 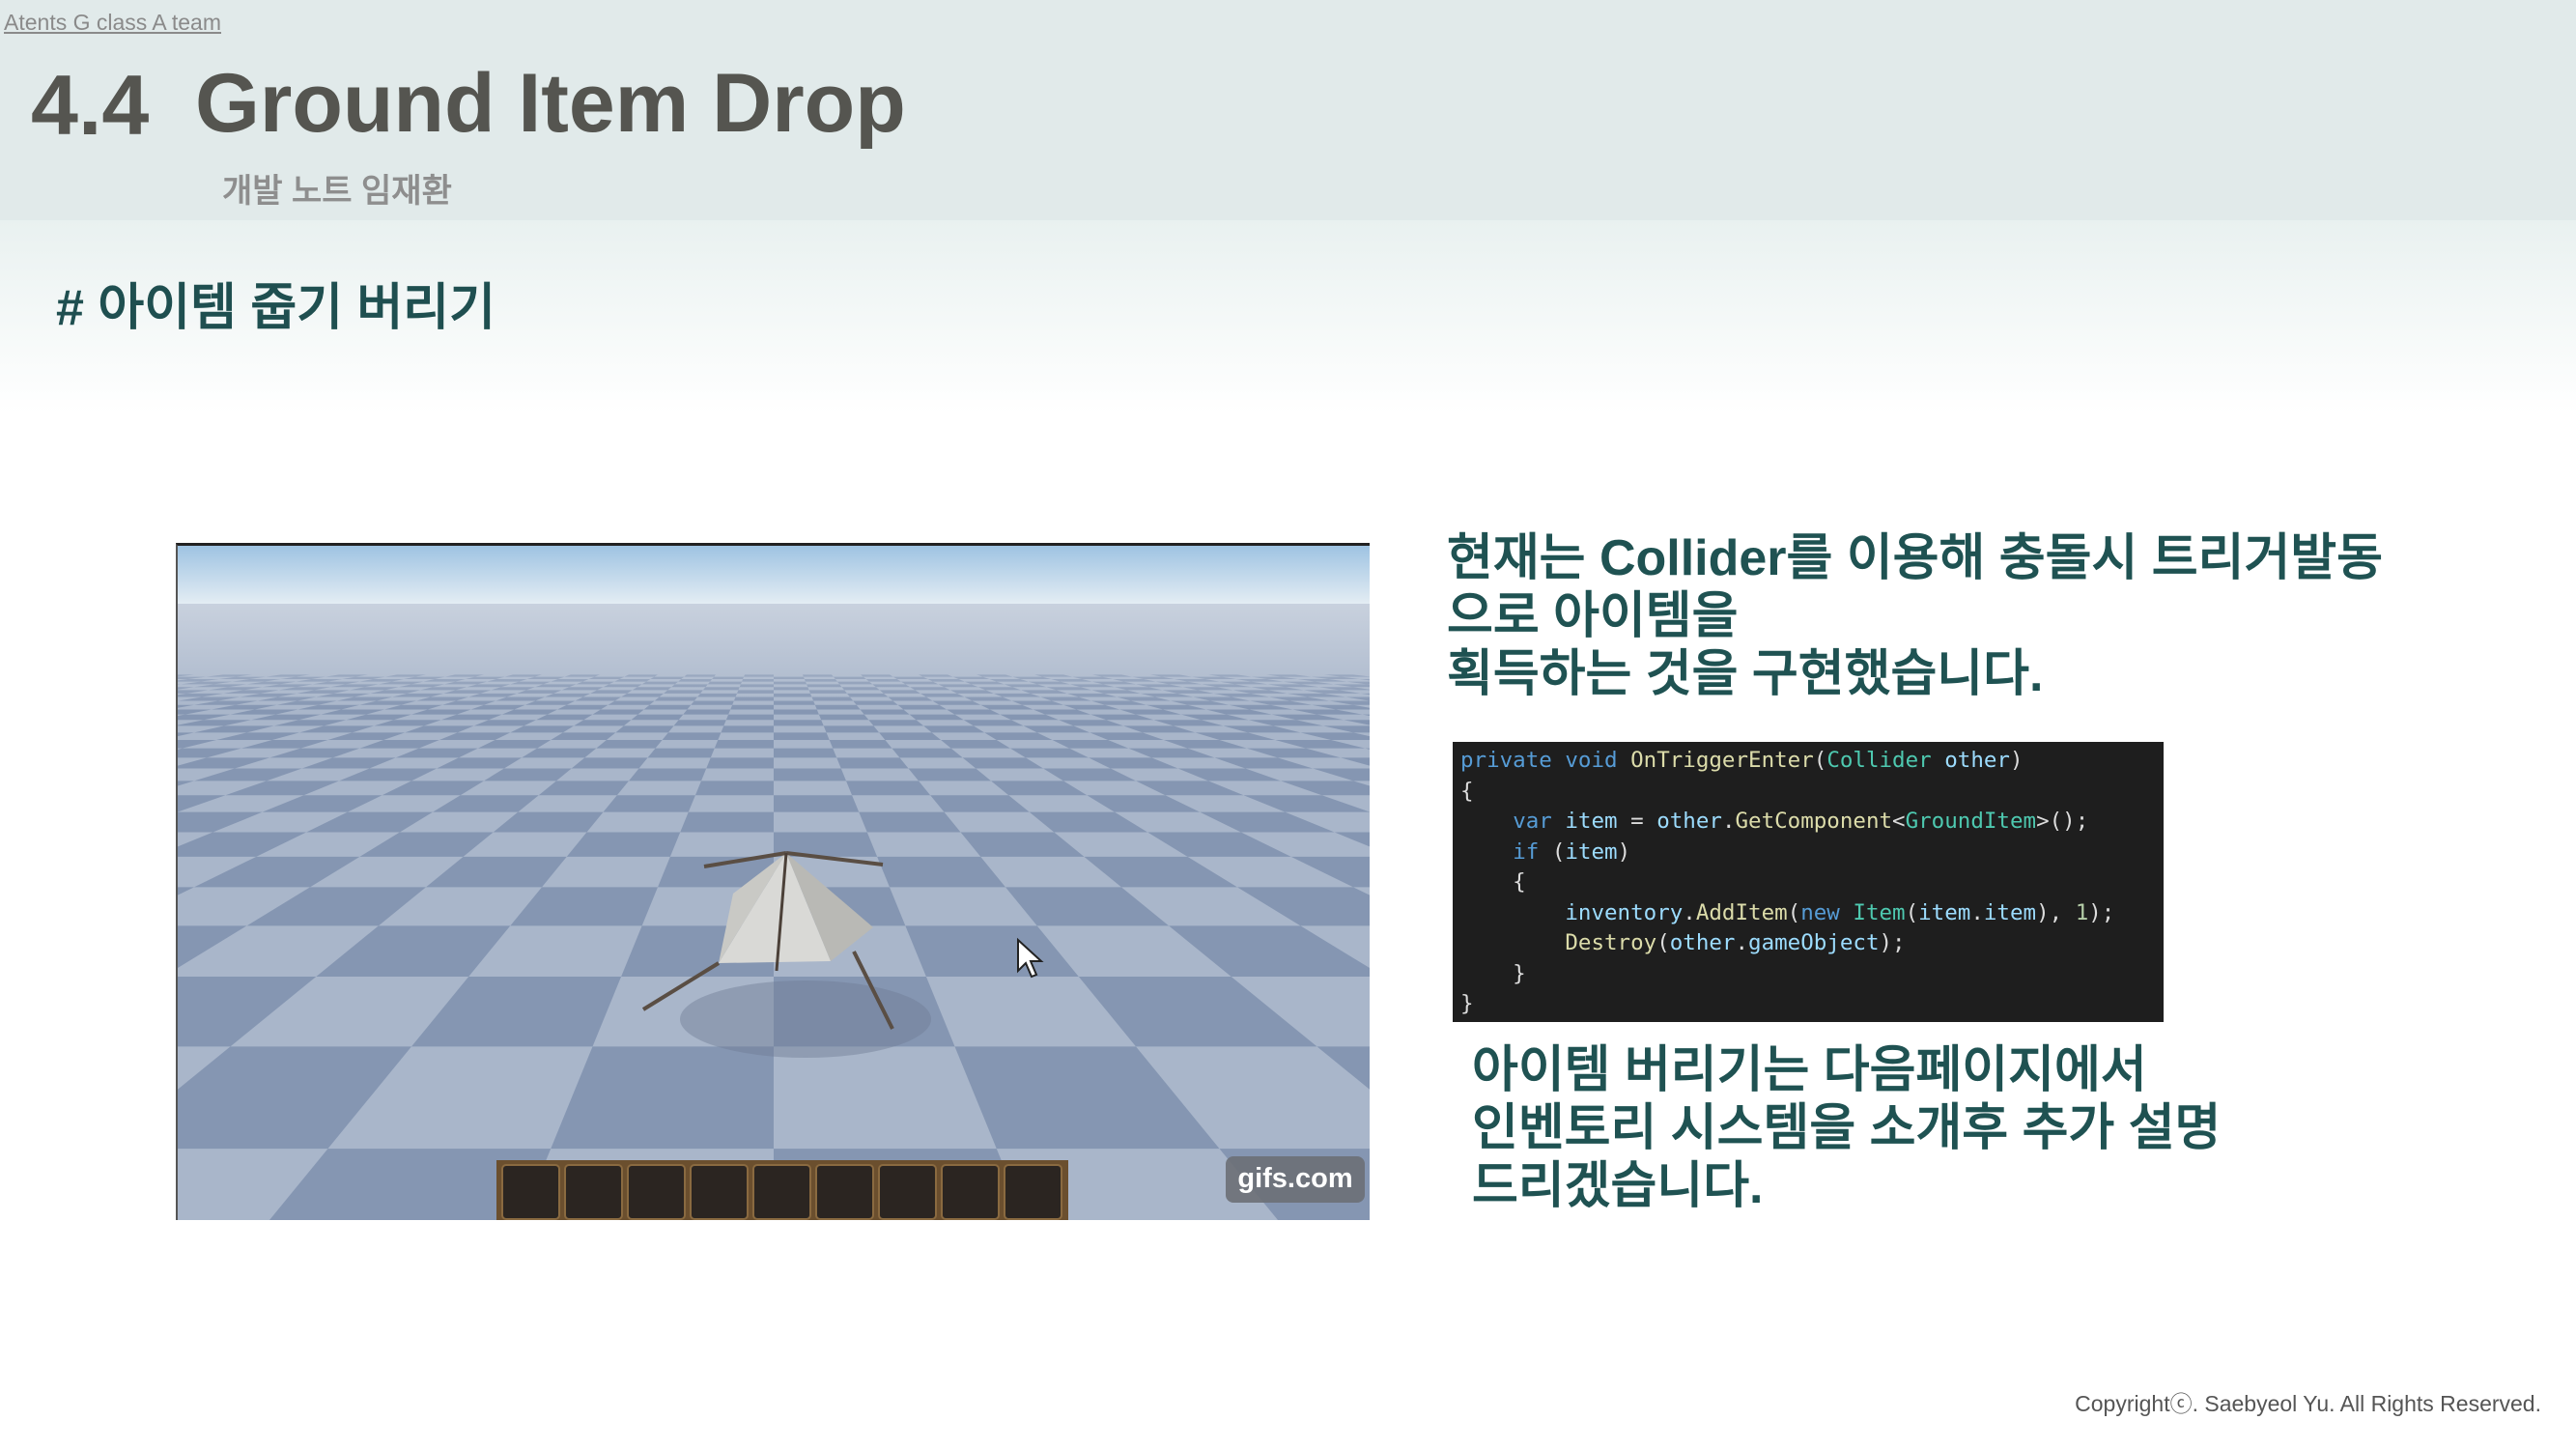 I want to click on sky, so click(x=774, y=576).